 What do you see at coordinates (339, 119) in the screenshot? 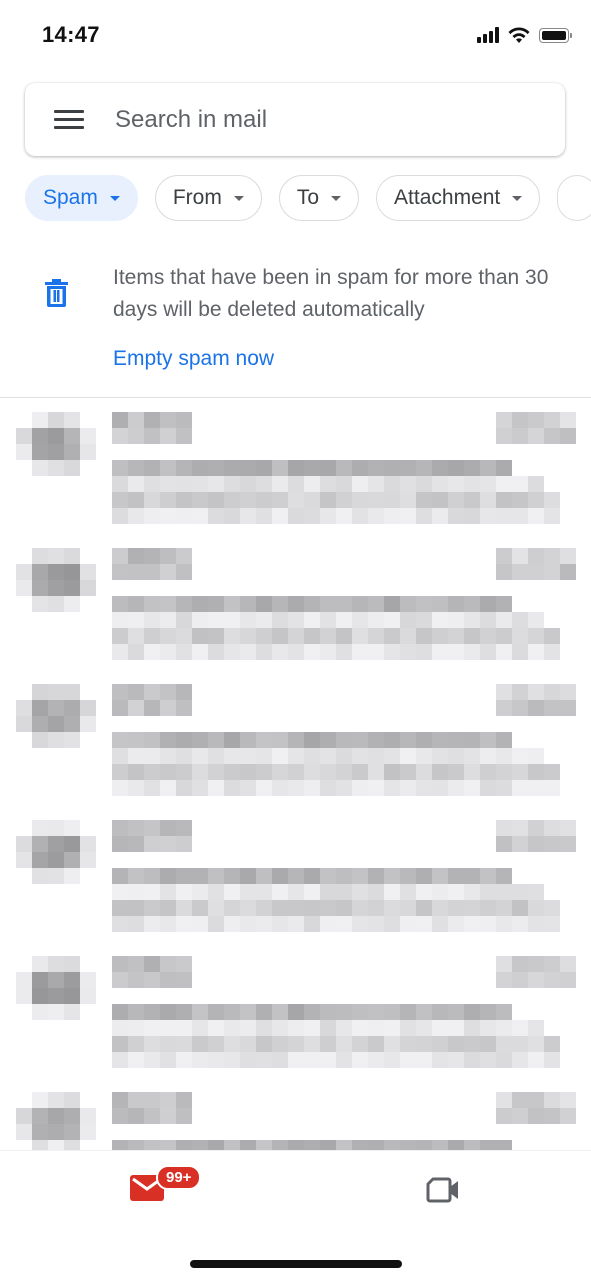
I see `search-input` at bounding box center [339, 119].